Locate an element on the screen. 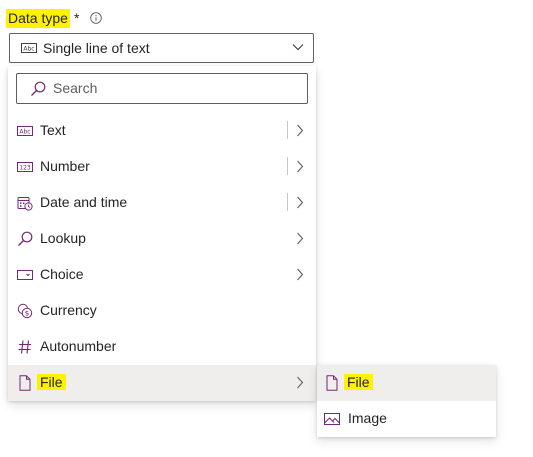  number-123-icon: 123 is located at coordinates (25, 167).